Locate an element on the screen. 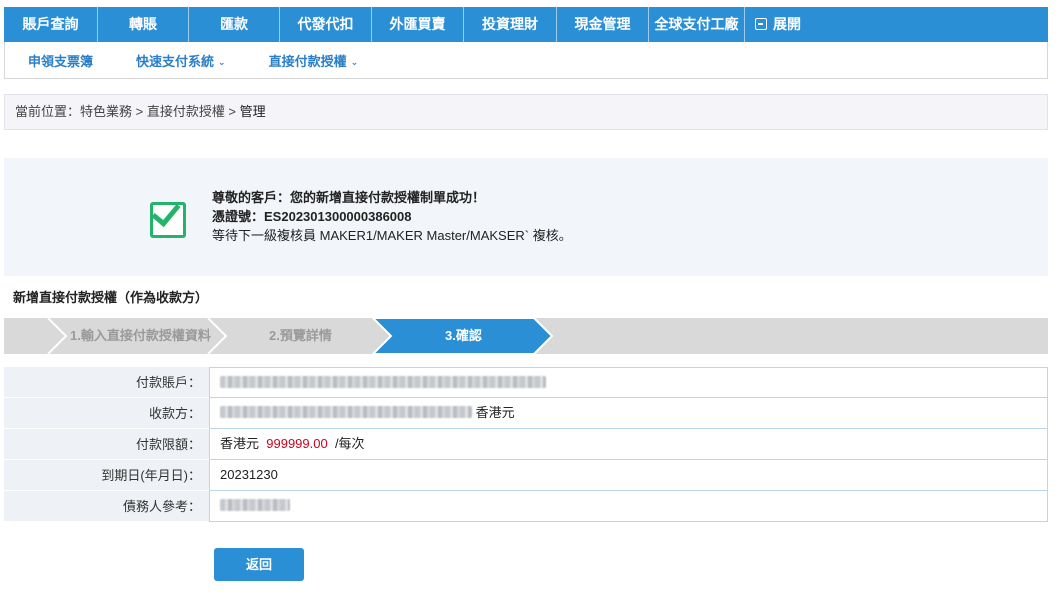 This screenshot has height=594, width=1056. success-check-icon is located at coordinates (168, 217).